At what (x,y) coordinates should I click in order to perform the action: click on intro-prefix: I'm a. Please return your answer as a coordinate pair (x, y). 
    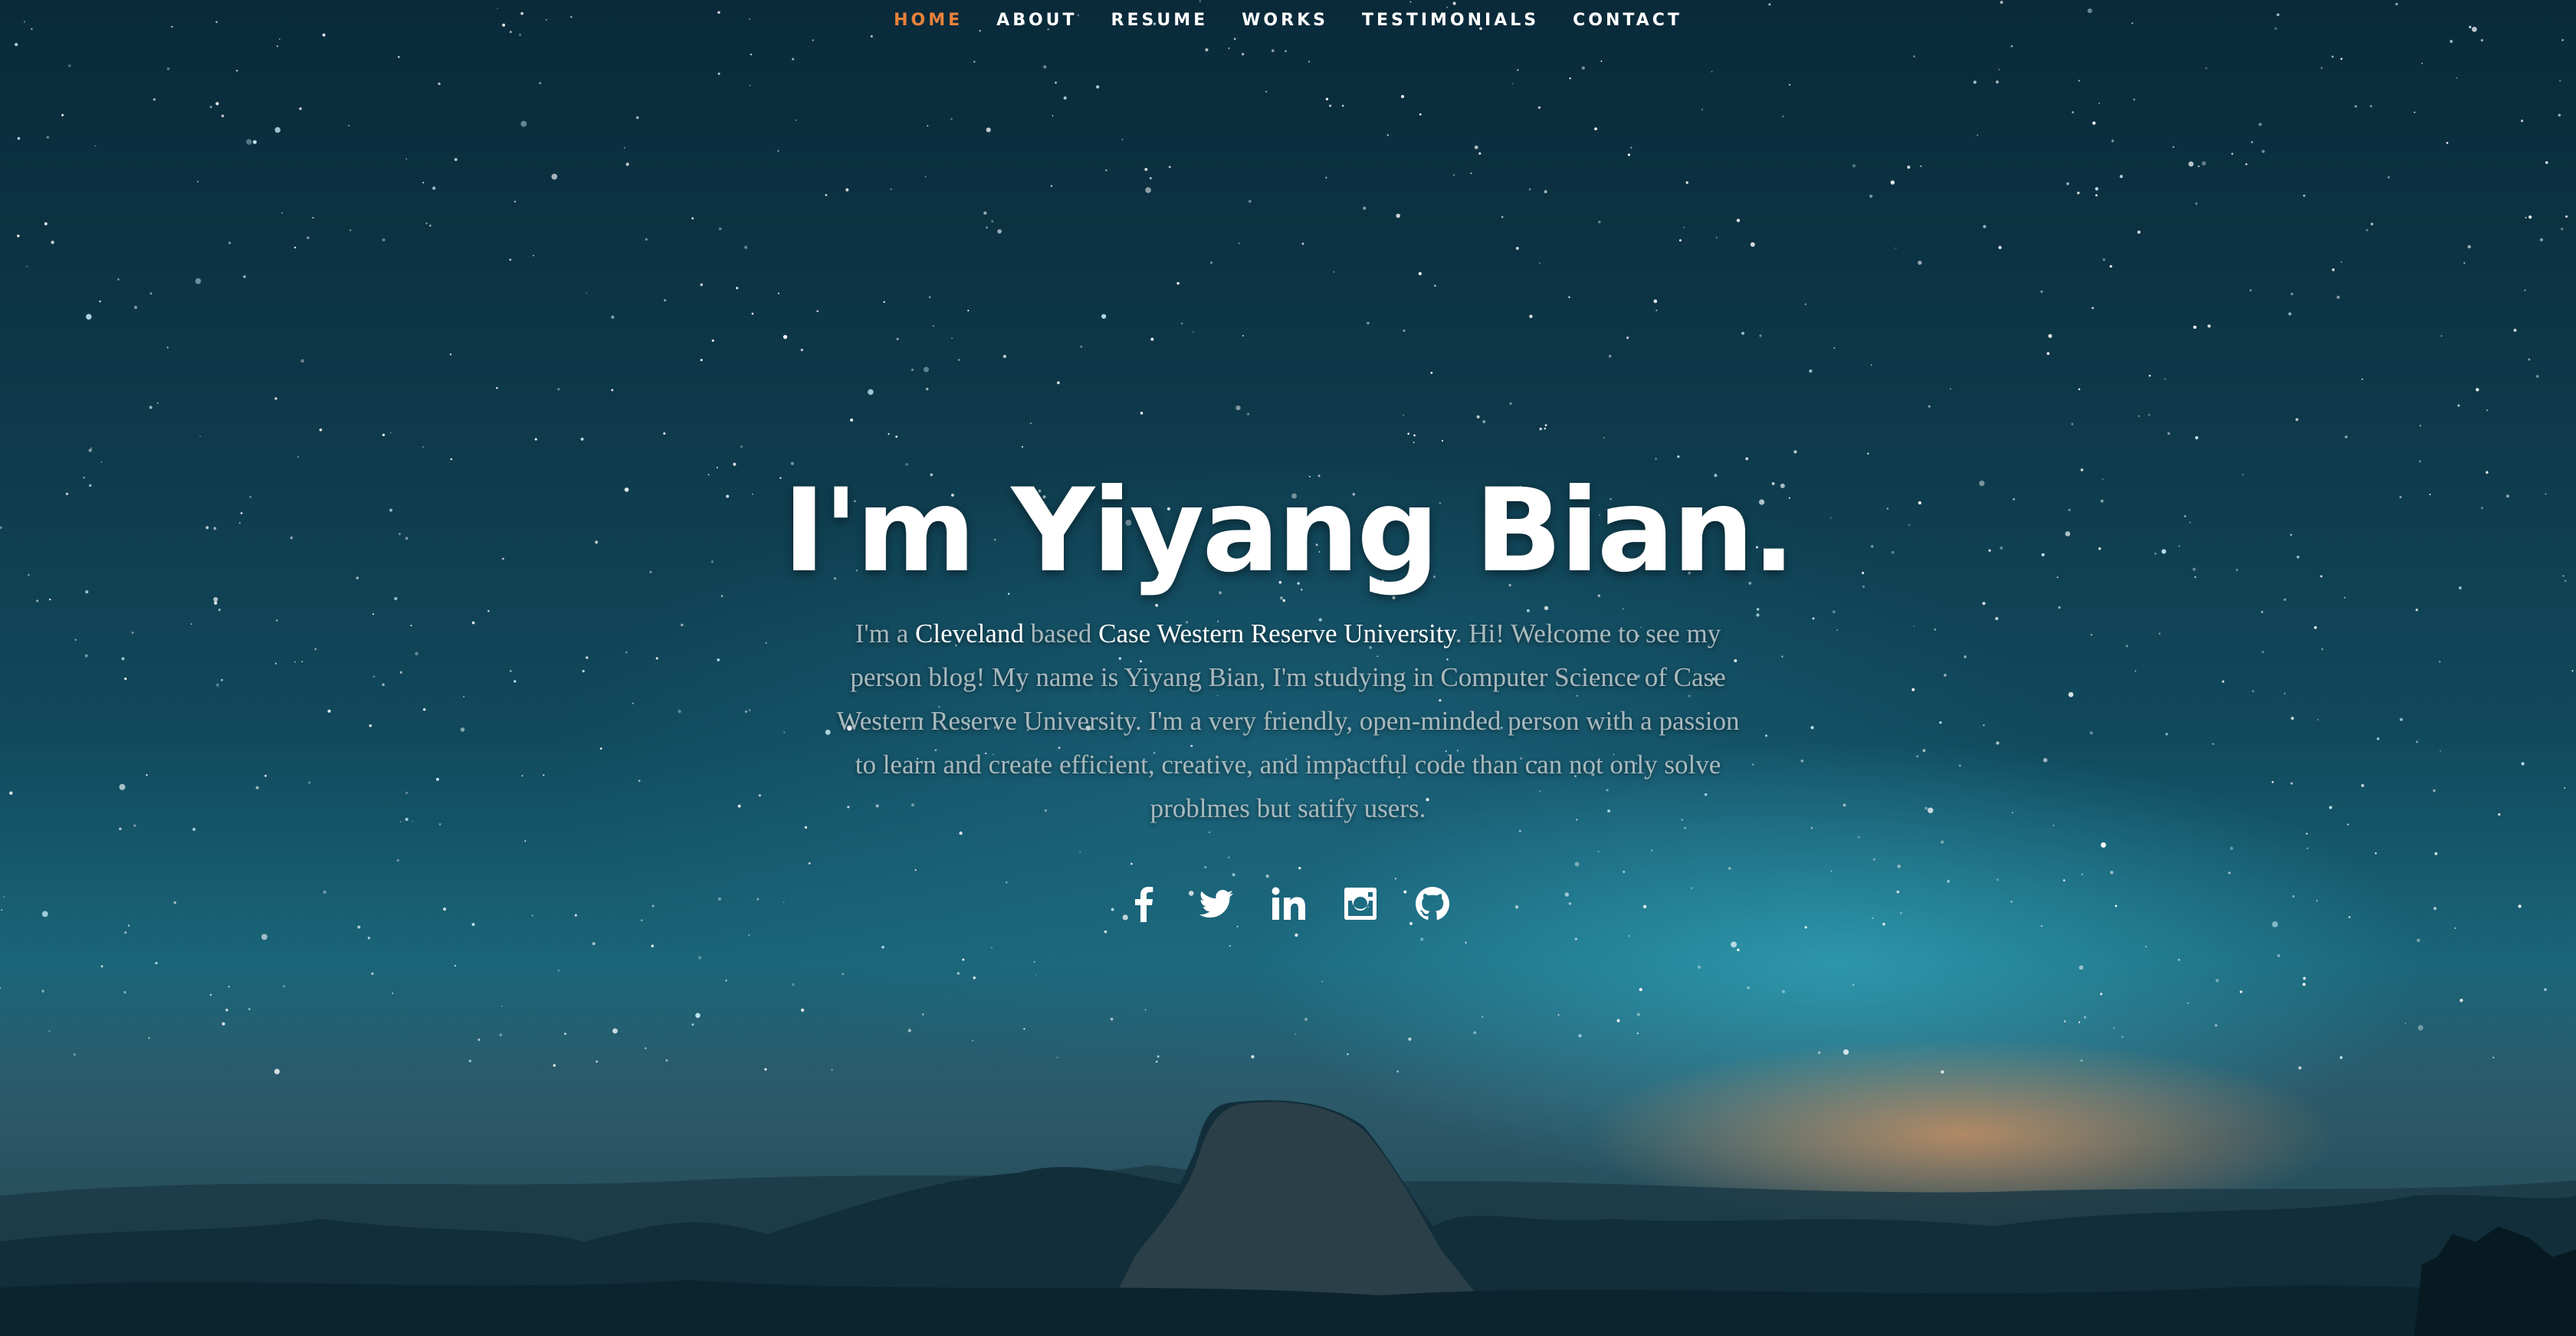
    Looking at the image, I should click on (885, 634).